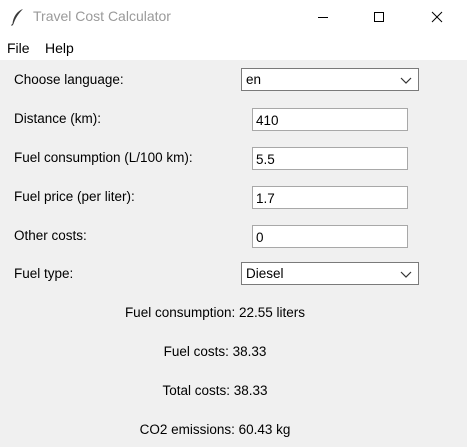  What do you see at coordinates (58, 118) in the screenshot?
I see `distance-label: Distance (km):` at bounding box center [58, 118].